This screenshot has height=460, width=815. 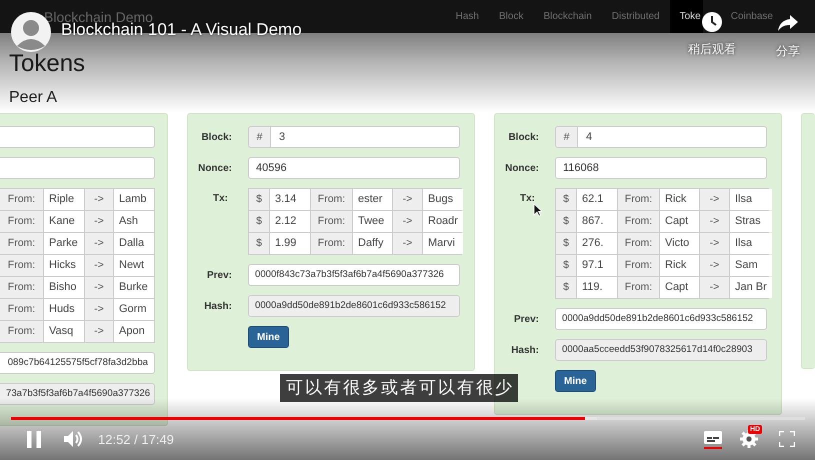 What do you see at coordinates (77, 394) in the screenshot?
I see `hash-field: 73a7b3f5f3af6b7a4f5690a377326` at bounding box center [77, 394].